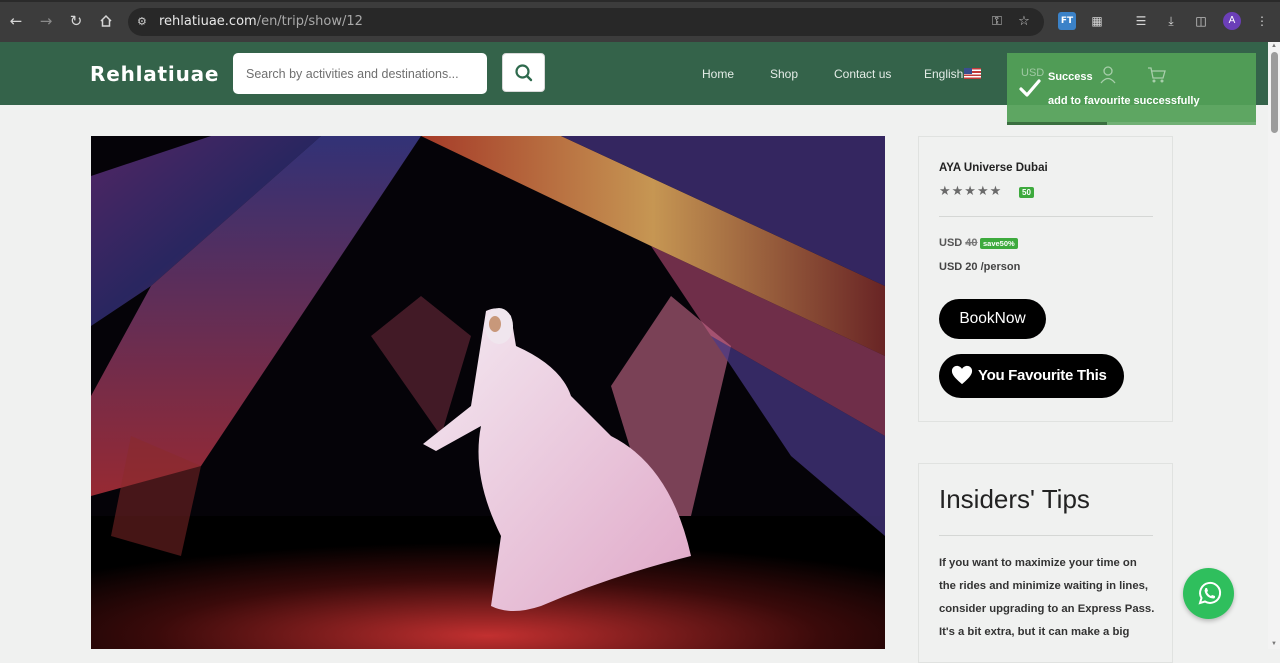 This screenshot has height=663, width=1280. What do you see at coordinates (1141, 21) in the screenshot?
I see `media-controls-icon: ☰` at bounding box center [1141, 21].